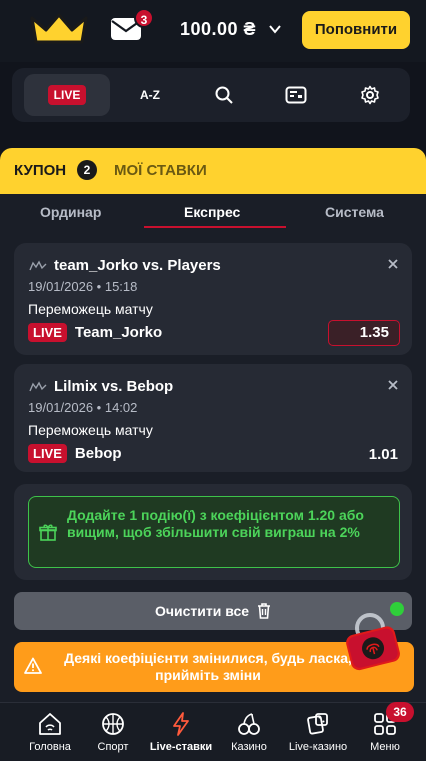 The width and height of the screenshot is (426, 761). What do you see at coordinates (383, 454) in the screenshot?
I see `bet-odds: 1.01` at bounding box center [383, 454].